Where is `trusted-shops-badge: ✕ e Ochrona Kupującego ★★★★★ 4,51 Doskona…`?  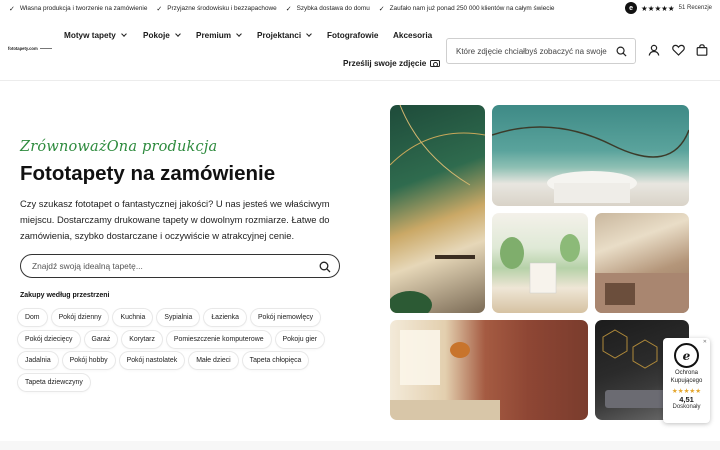 trusted-shops-badge: ✕ e Ochrona Kupującego ★★★★★ 4,51 Doskona… is located at coordinates (686, 380).